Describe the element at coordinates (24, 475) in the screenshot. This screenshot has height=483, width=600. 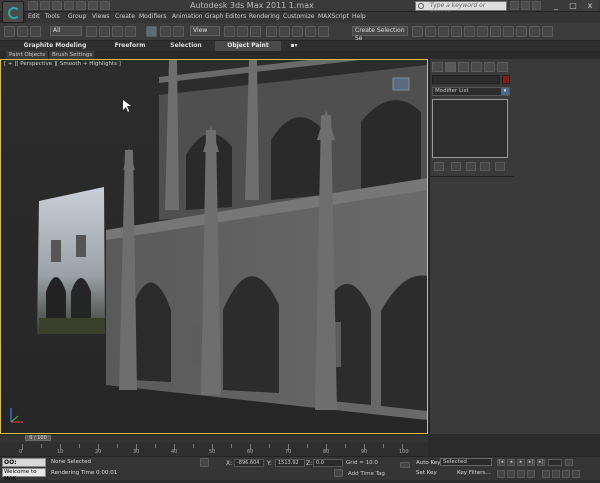
I see `maxscript-listener-output: Welcome to MAX` at that location.